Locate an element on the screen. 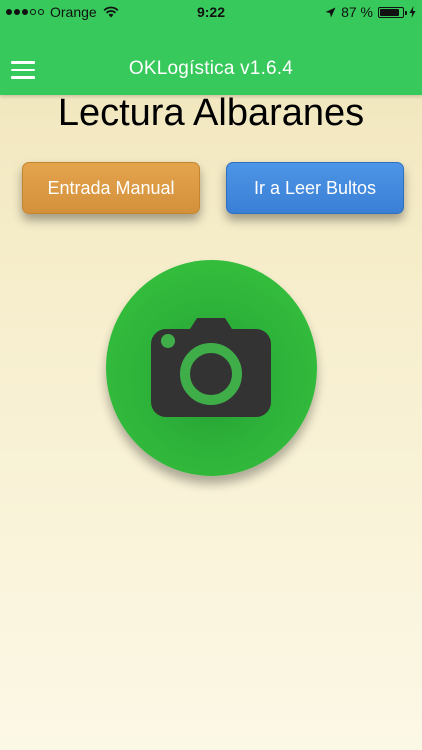 Image resolution: width=422 pixels, height=750 pixels. nav-title: OKLogística v1.6.4 is located at coordinates (211, 68).